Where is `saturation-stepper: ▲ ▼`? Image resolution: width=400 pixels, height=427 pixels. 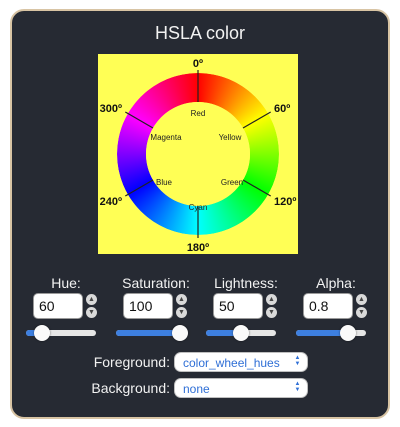 saturation-stepper: ▲ ▼ is located at coordinates (181, 306).